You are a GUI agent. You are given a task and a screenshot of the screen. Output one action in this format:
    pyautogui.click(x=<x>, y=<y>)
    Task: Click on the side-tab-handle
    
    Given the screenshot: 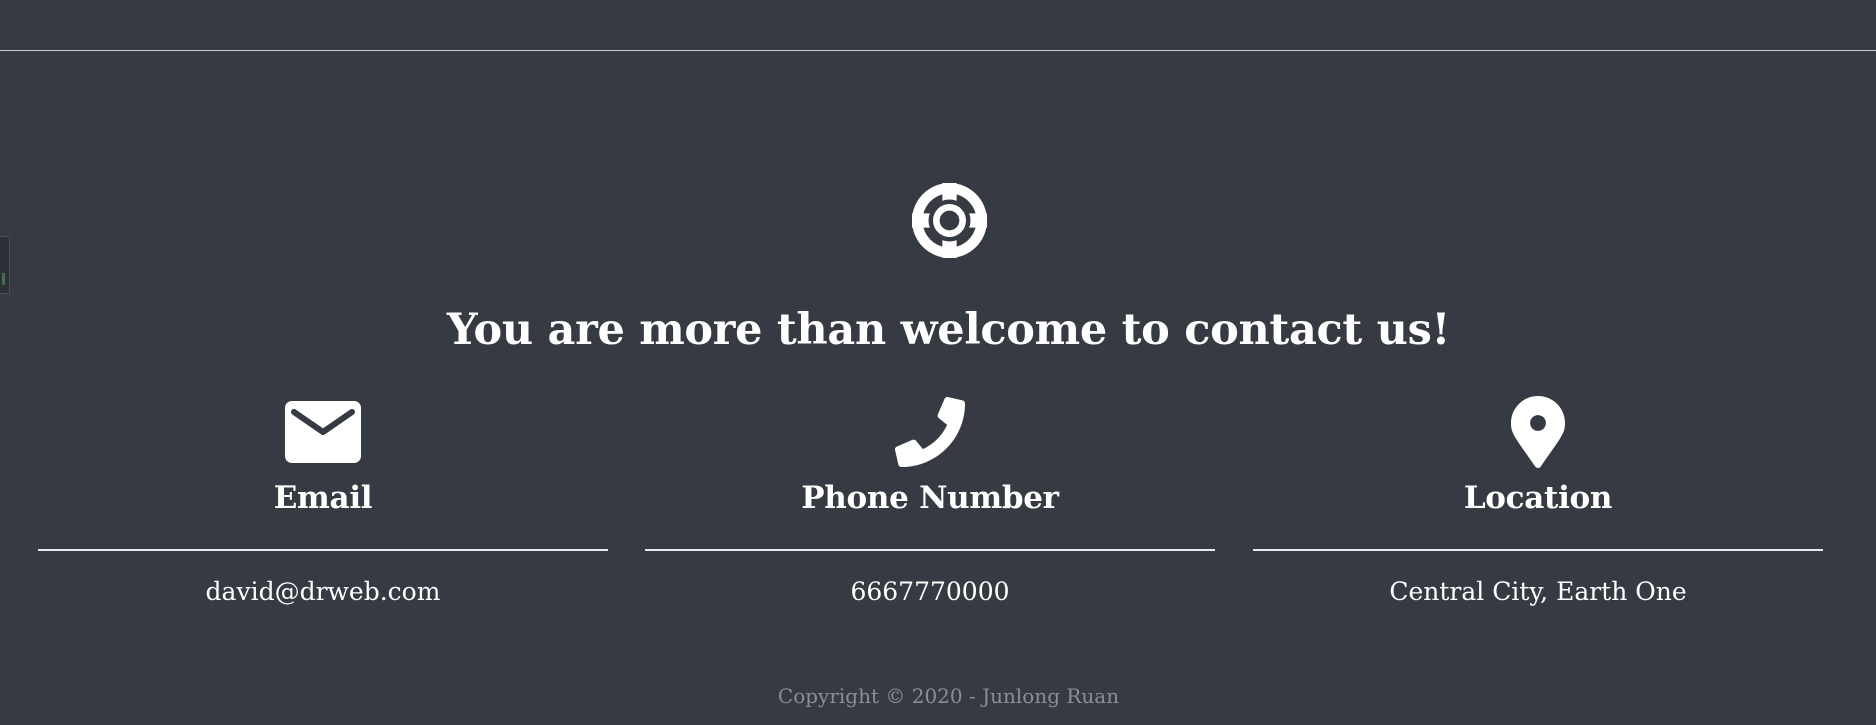 What is the action you would take?
    pyautogui.click(x=5, y=265)
    